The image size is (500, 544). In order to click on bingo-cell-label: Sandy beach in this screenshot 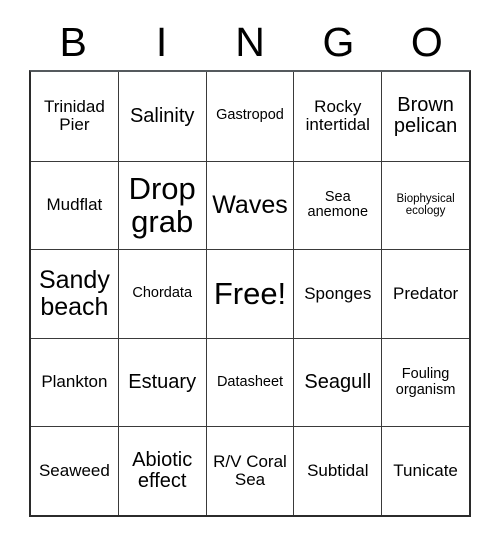, I will do `click(74, 293)`.